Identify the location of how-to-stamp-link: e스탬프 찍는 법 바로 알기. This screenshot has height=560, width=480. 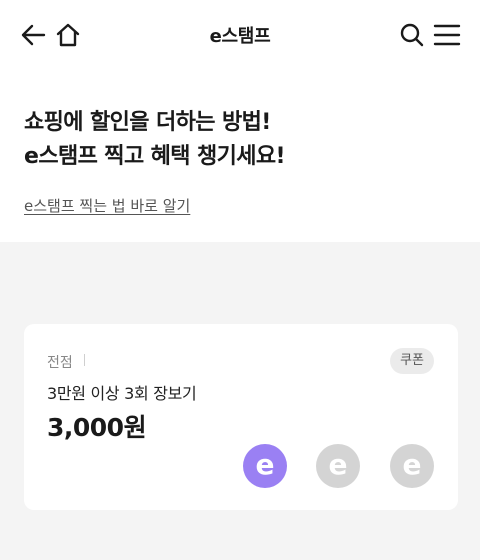
(107, 205).